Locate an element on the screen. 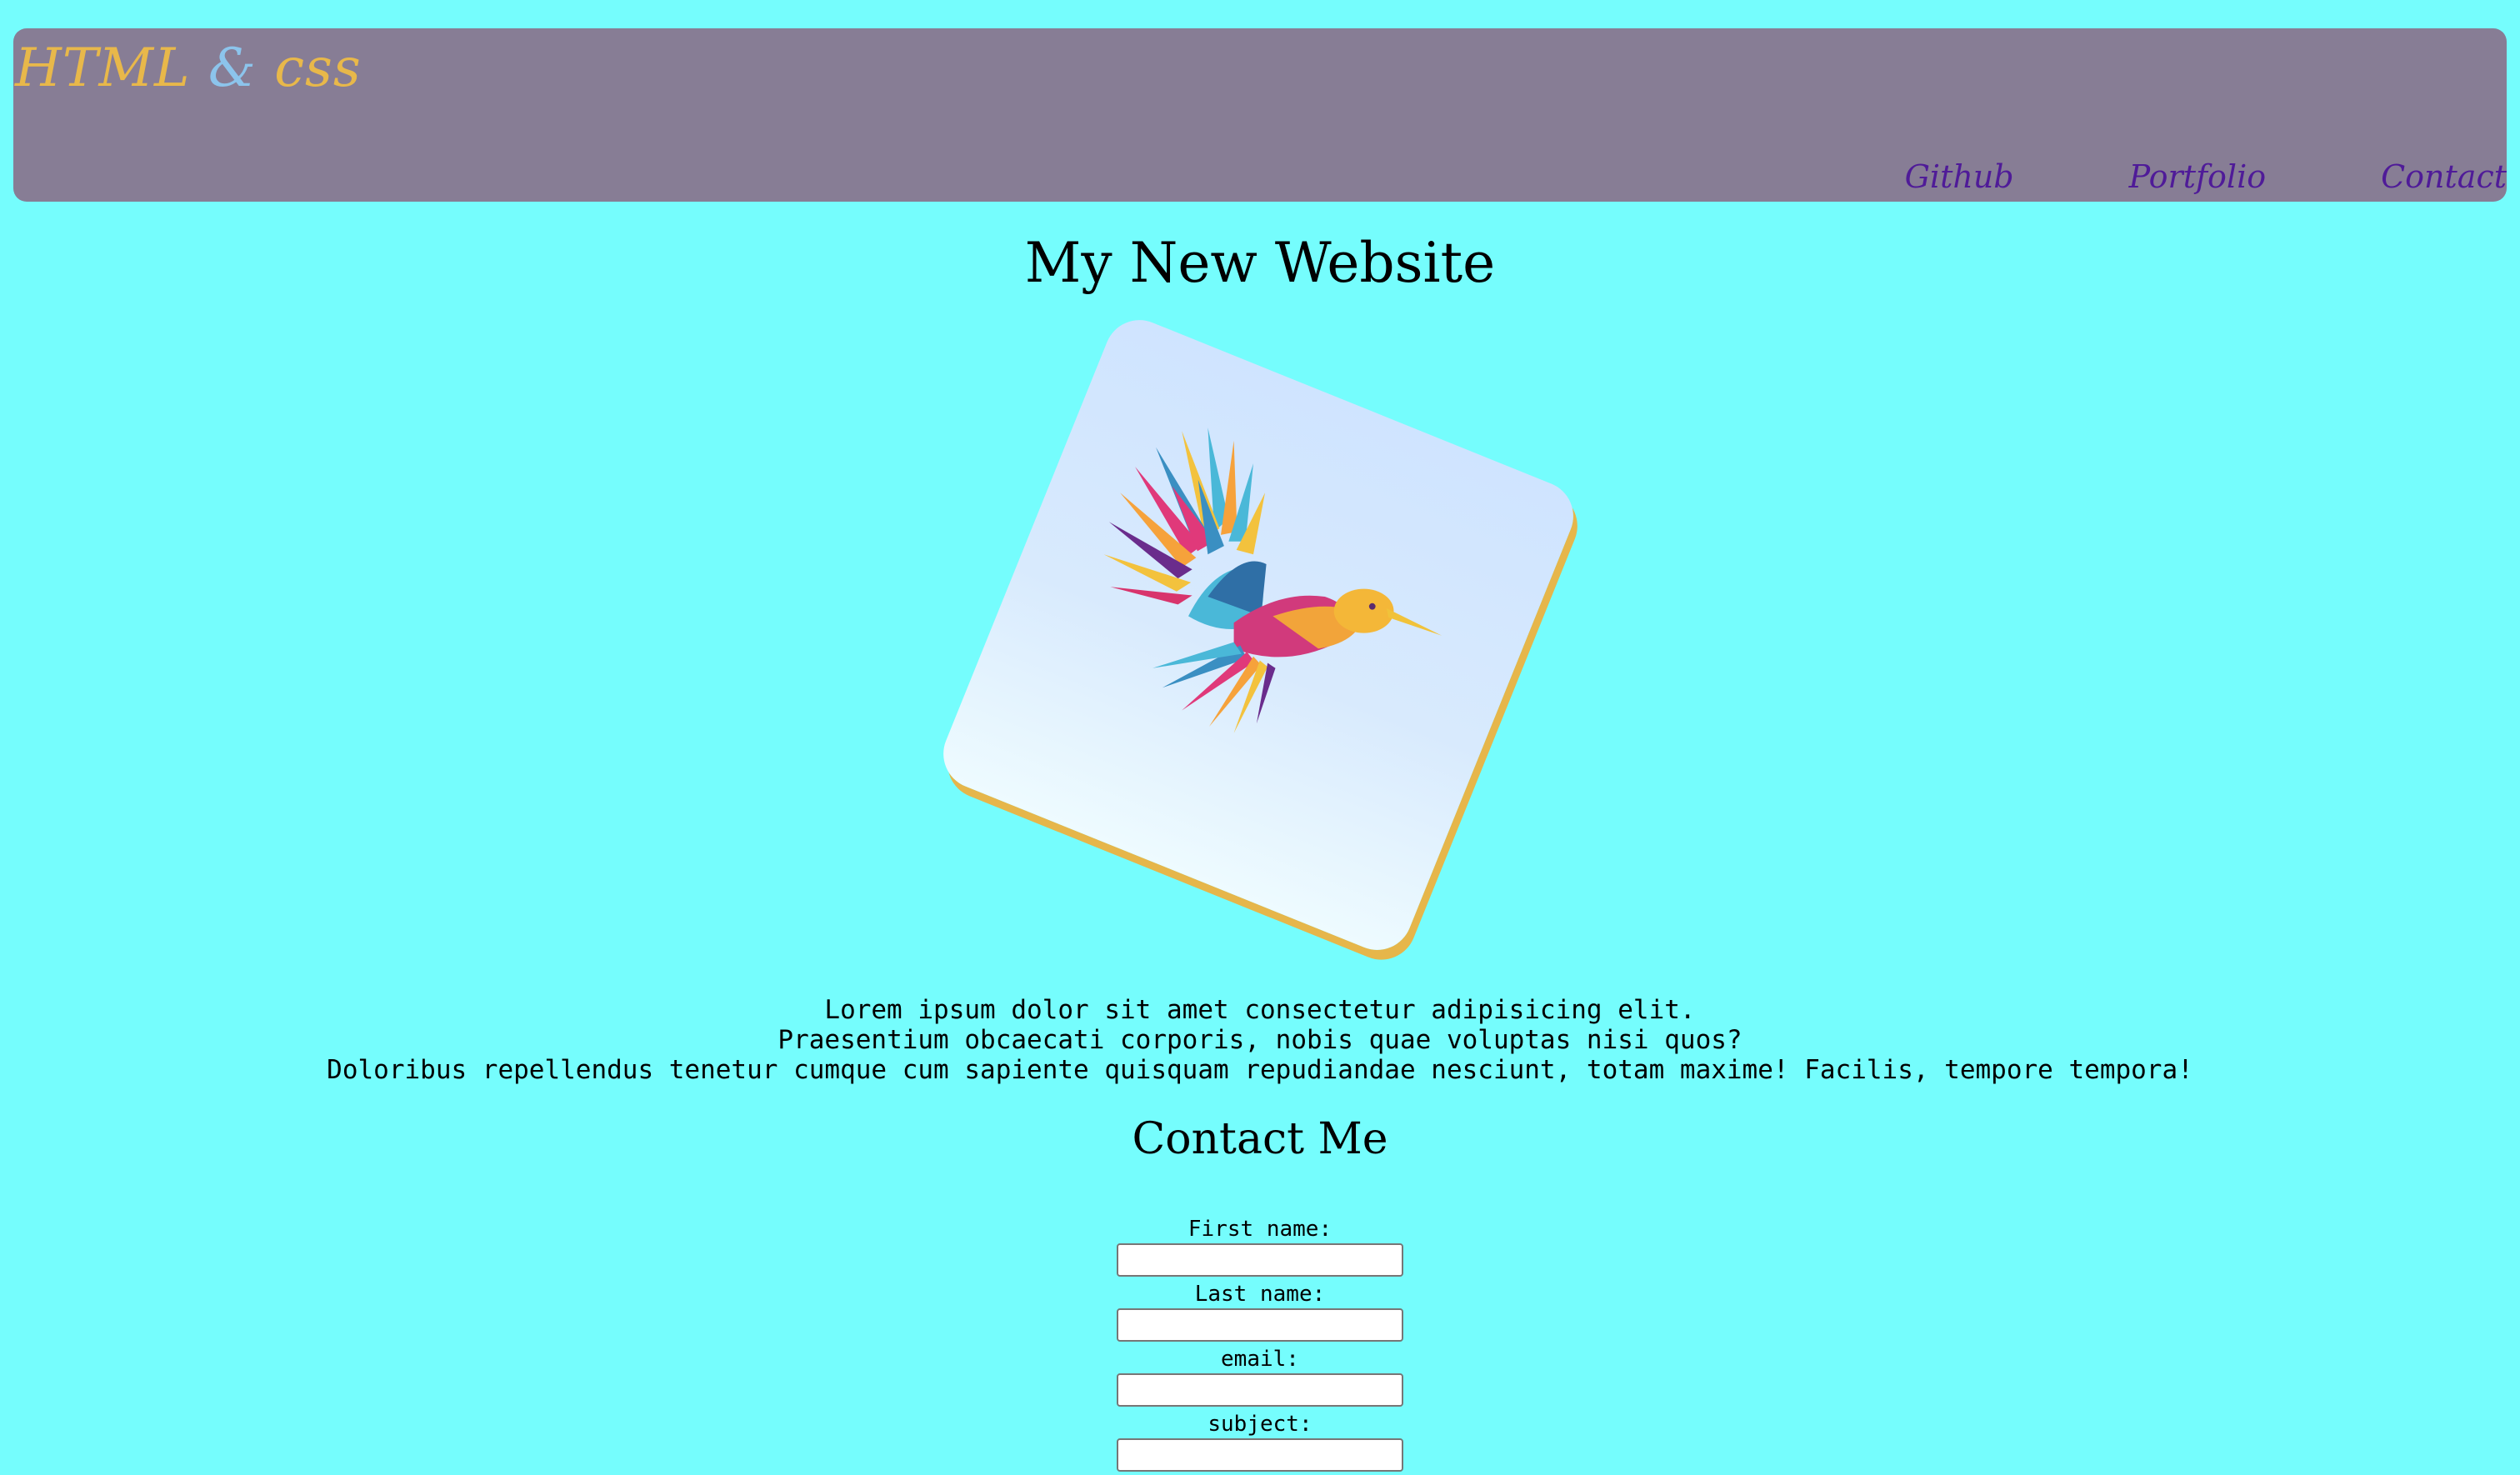 The height and width of the screenshot is (1475, 2520). hero-image is located at coordinates (1258, 635).